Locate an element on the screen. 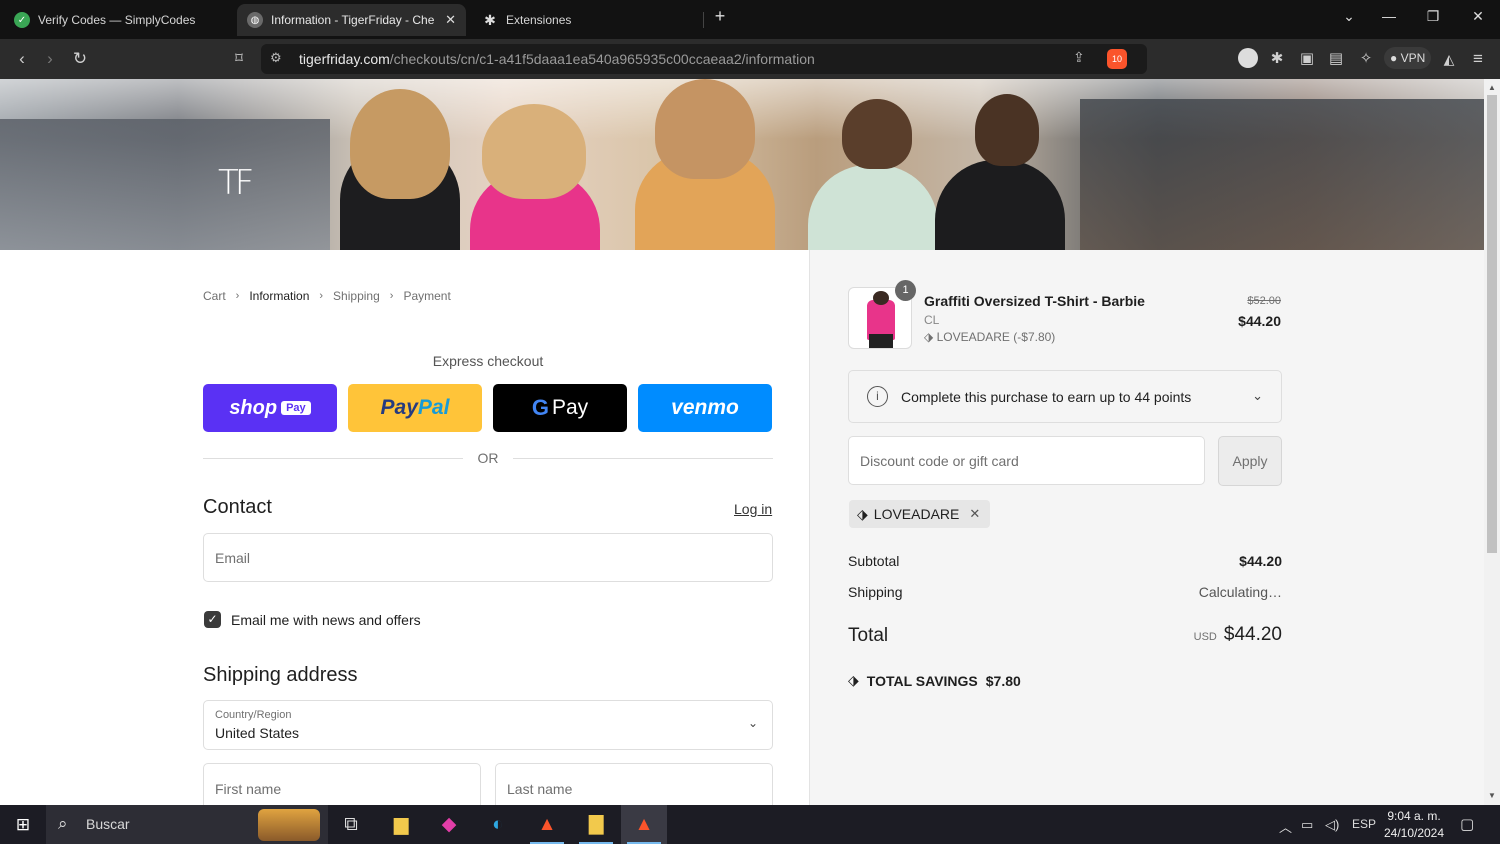 This screenshot has width=1500, height=844. notifications-icon: ▢ is located at coordinates (1467, 824).